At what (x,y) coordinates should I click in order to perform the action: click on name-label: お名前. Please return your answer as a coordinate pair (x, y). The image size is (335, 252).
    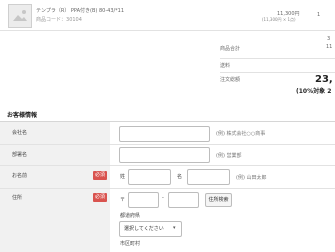
    Looking at the image, I should click on (20, 176).